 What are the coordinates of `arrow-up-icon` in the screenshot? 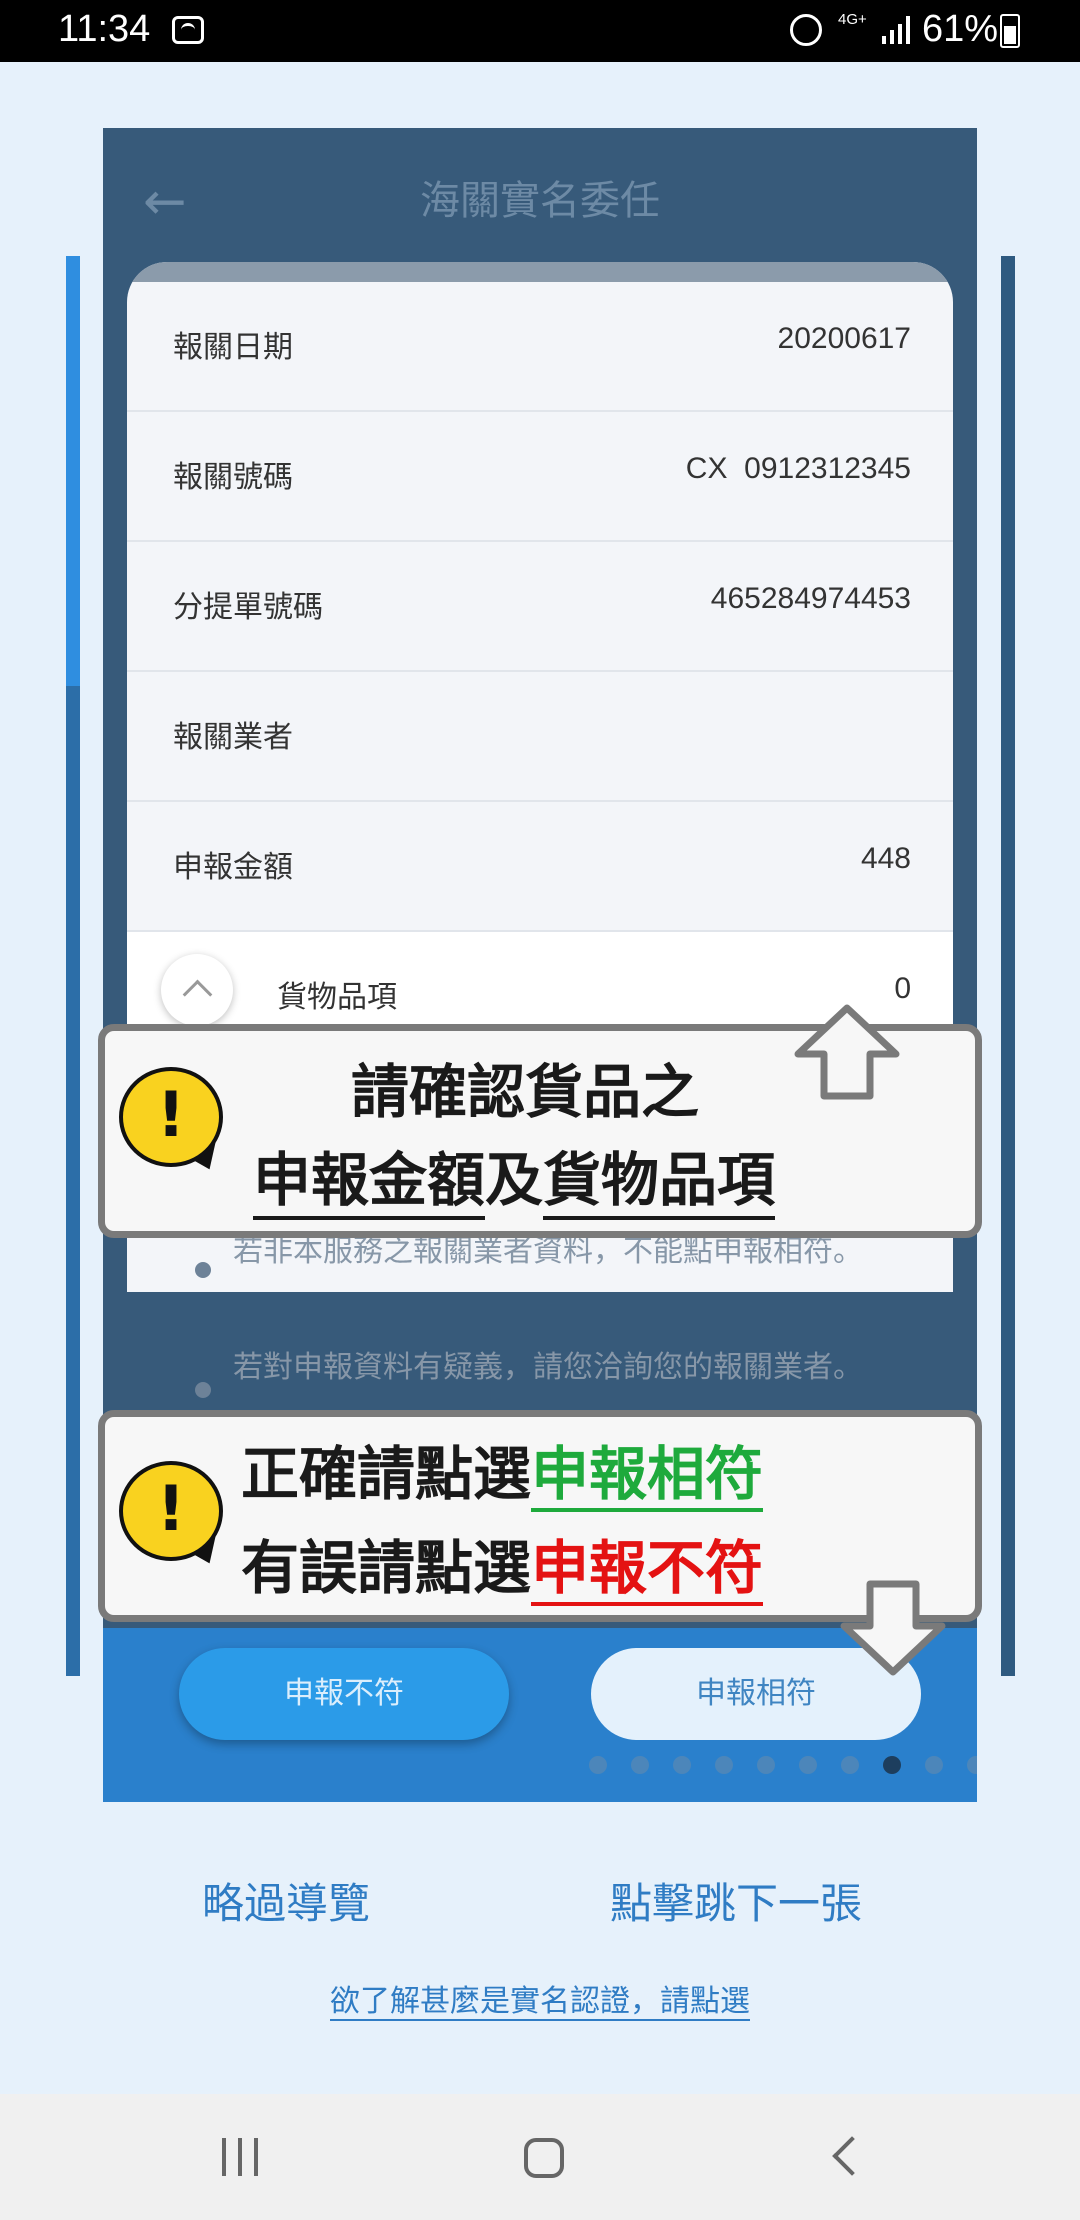 It's located at (847, 1052).